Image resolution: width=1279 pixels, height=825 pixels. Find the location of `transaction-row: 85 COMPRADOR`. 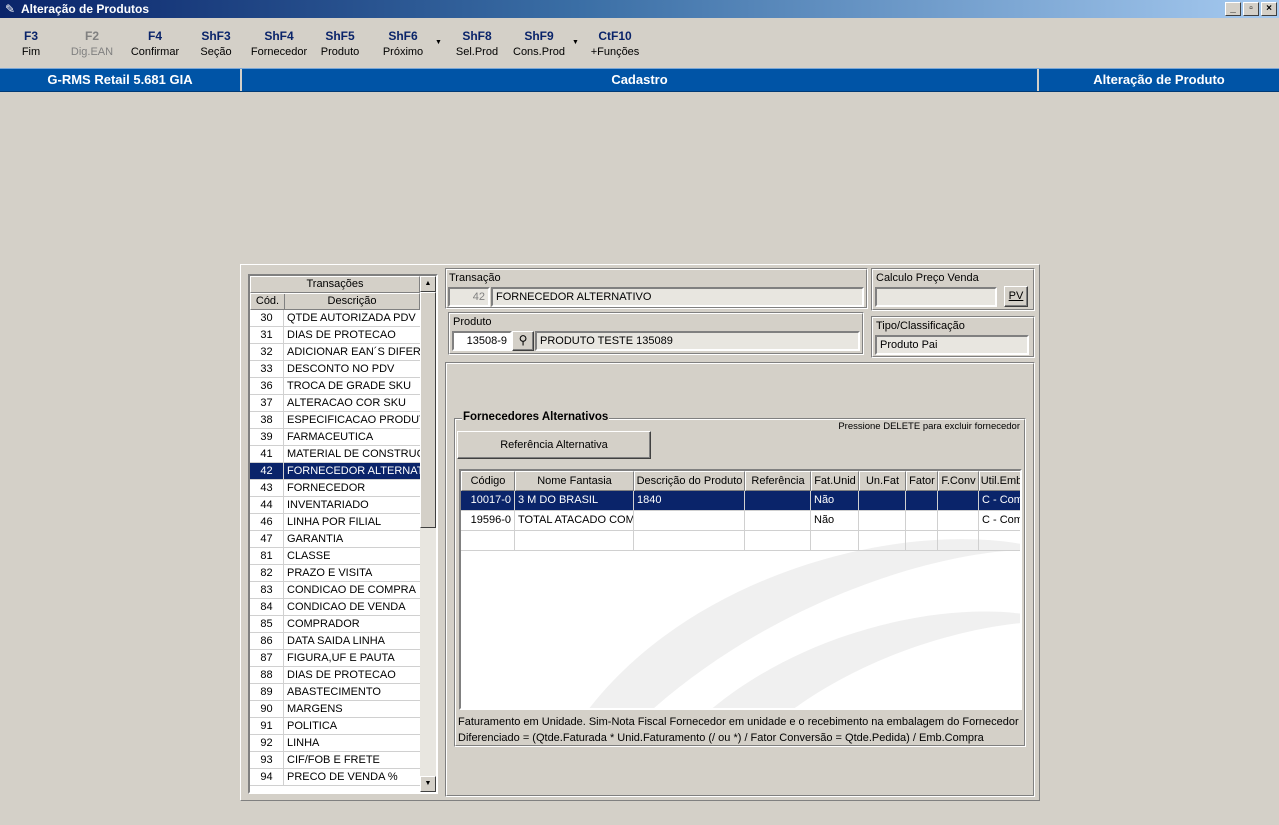

transaction-row: 85 COMPRADOR is located at coordinates (335, 624).